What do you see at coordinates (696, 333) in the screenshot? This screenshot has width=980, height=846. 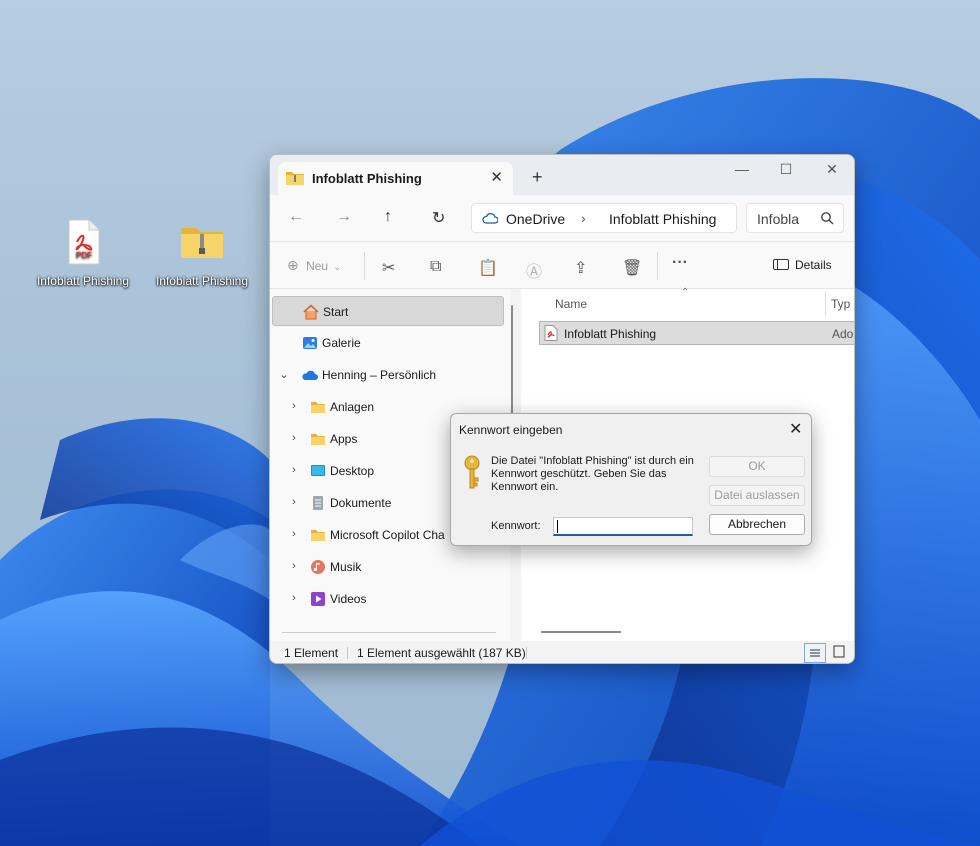 I see `file-row: Infoblatt Phishing Adob` at bounding box center [696, 333].